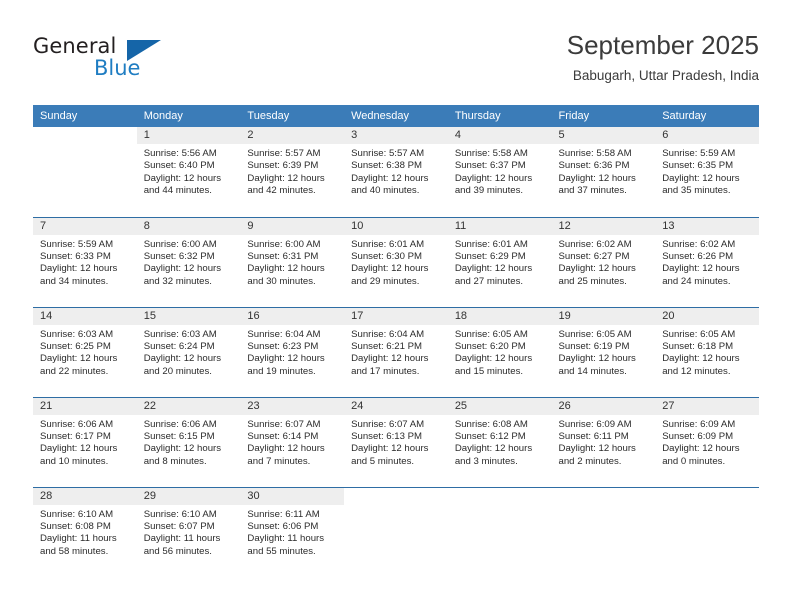 The width and height of the screenshot is (792, 612). Describe the element at coordinates (603, 406) in the screenshot. I see `day-number: 26` at that location.